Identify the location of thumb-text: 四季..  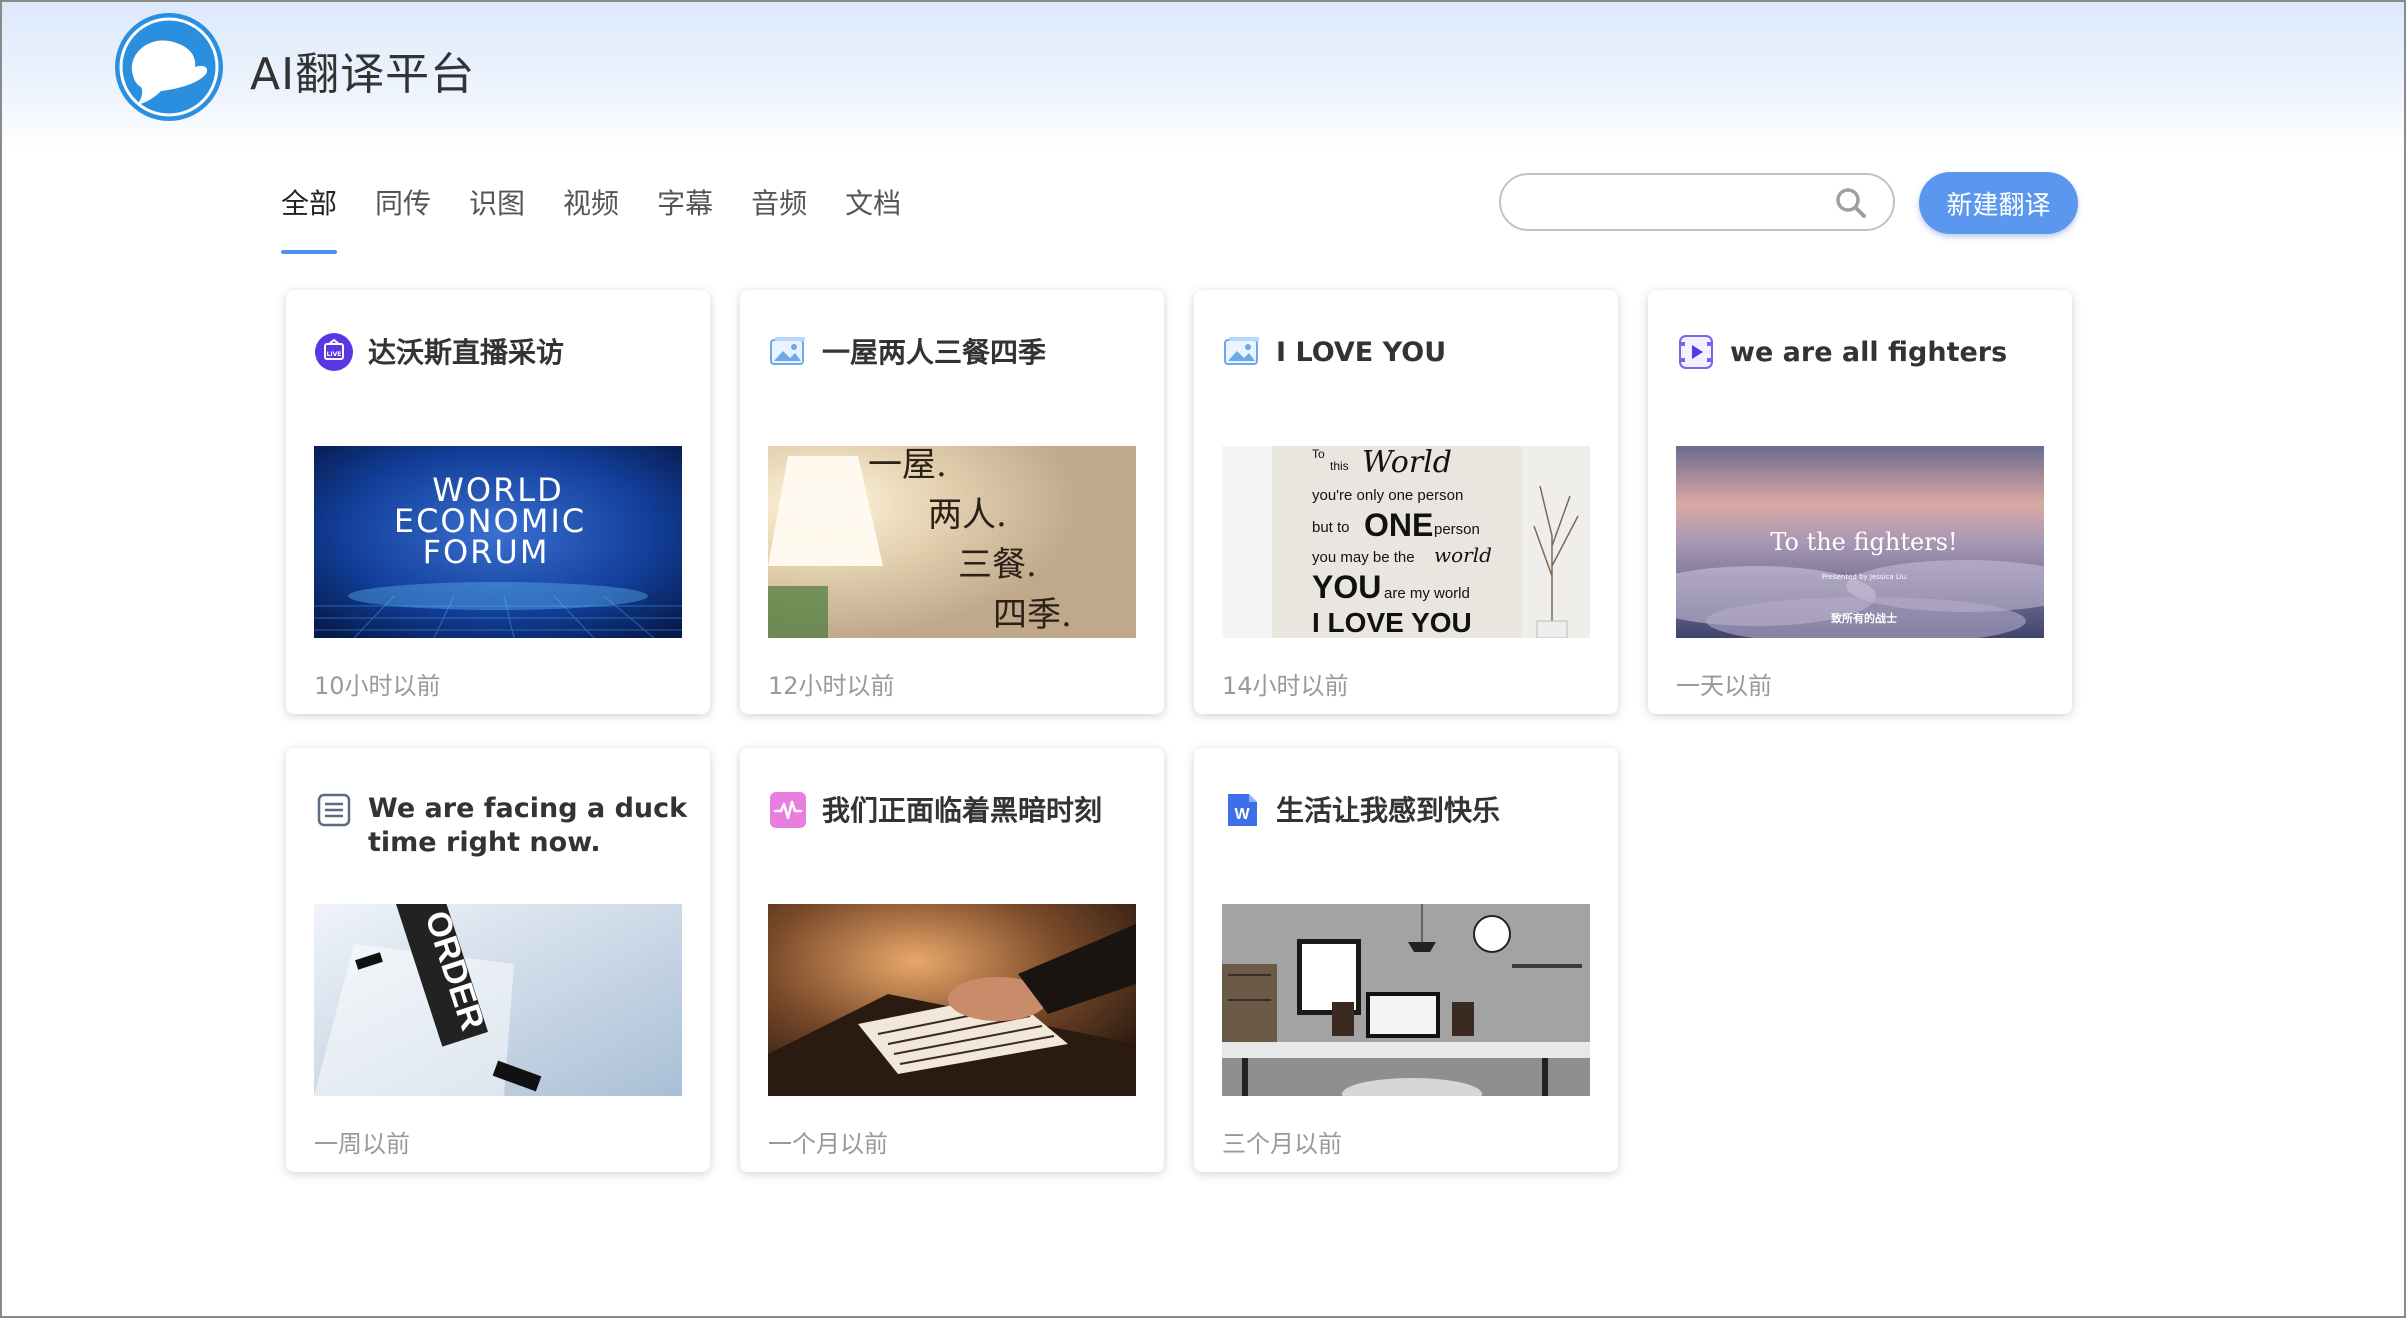
(1032, 615).